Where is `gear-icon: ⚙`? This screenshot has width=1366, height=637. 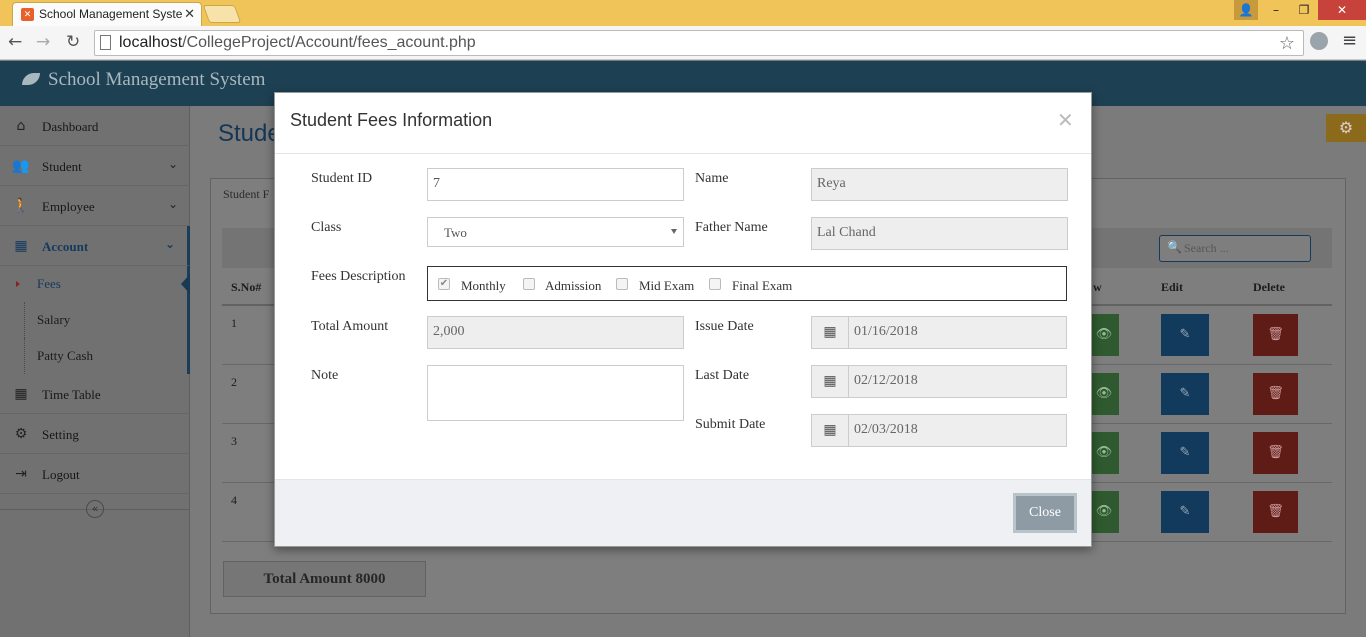
gear-icon: ⚙ is located at coordinates (21, 434).